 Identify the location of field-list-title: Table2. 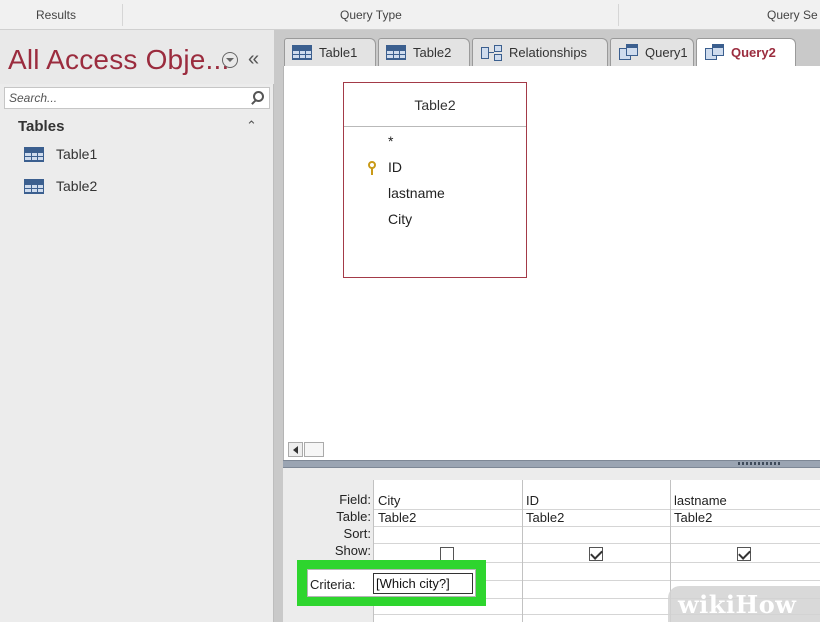
(435, 105).